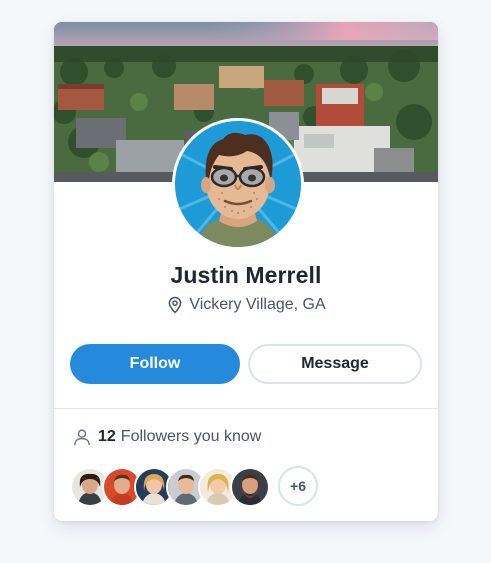 The width and height of the screenshot is (491, 563). Describe the element at coordinates (257, 304) in the screenshot. I see `location-text: Vickery Village, GA` at that location.